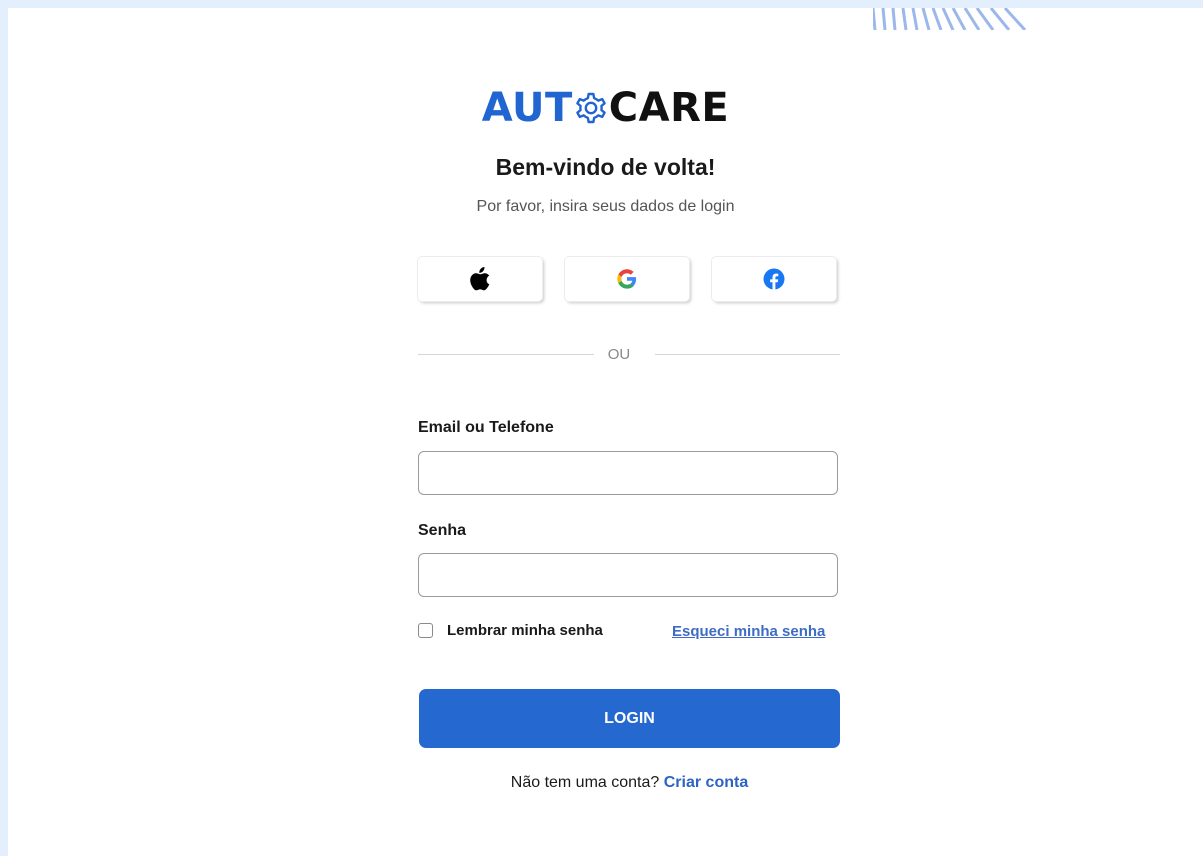  Describe the element at coordinates (1038, 19) in the screenshot. I see `decorative-stripes` at that location.